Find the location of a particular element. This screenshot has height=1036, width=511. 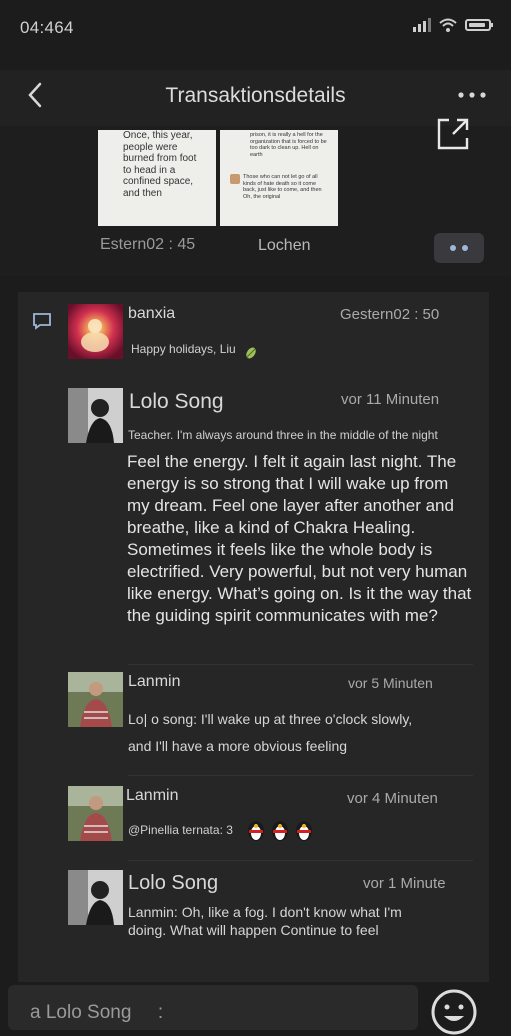

buddha-image is located at coordinates (95, 335).